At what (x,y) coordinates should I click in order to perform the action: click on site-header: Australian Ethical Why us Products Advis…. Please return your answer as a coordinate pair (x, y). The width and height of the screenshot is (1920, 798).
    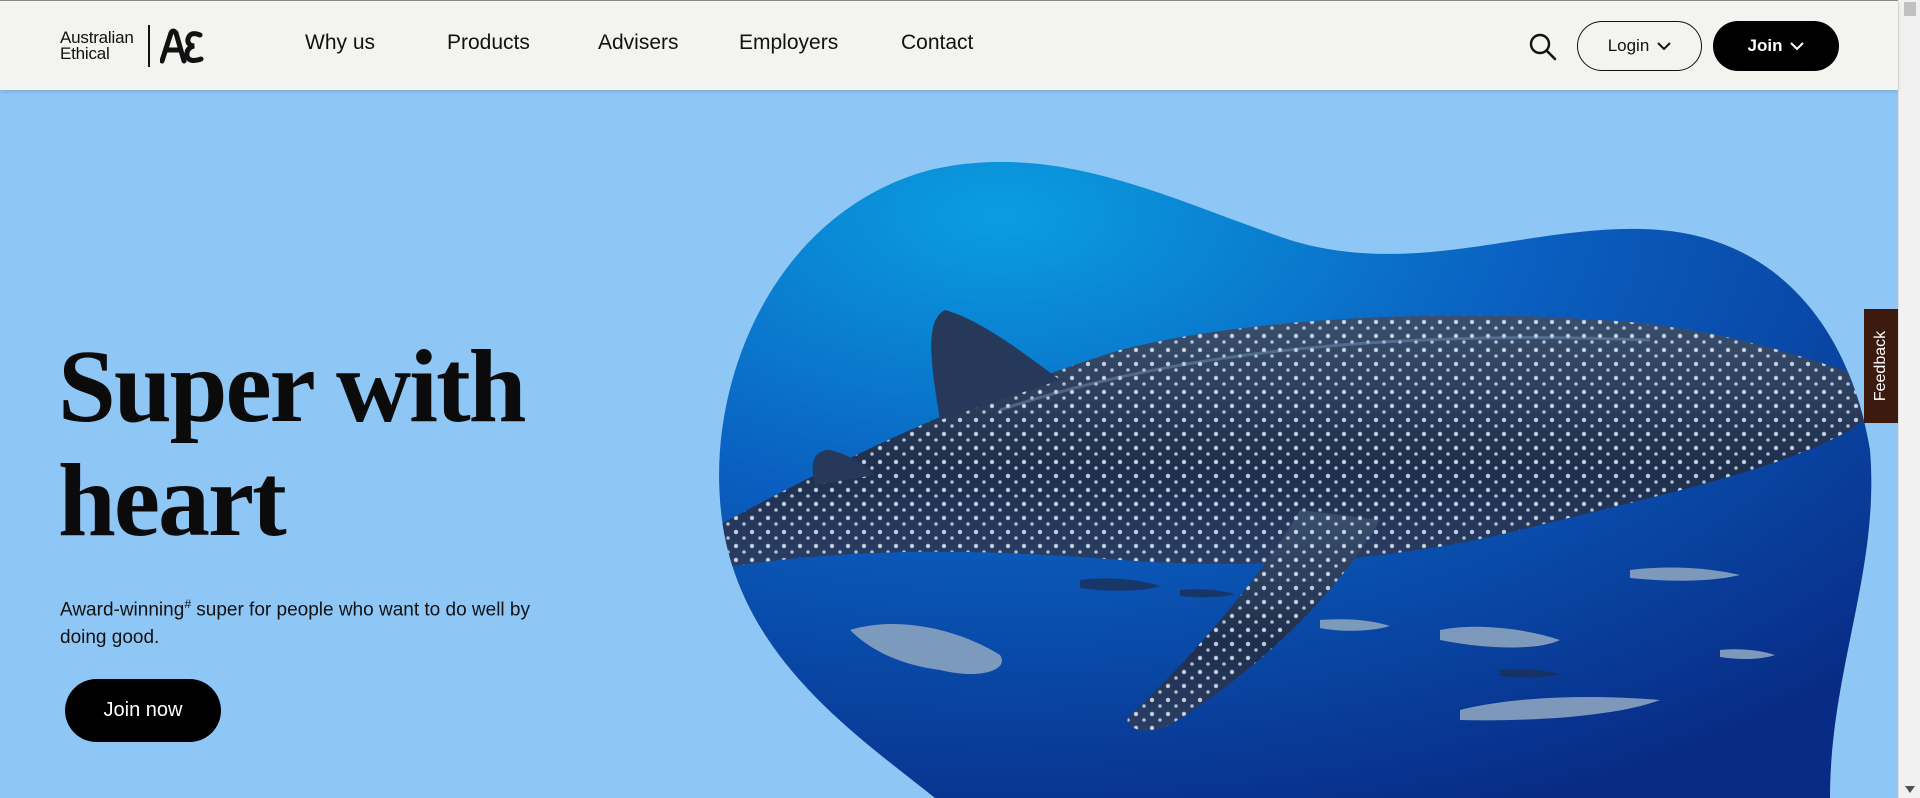
    Looking at the image, I should click on (949, 45).